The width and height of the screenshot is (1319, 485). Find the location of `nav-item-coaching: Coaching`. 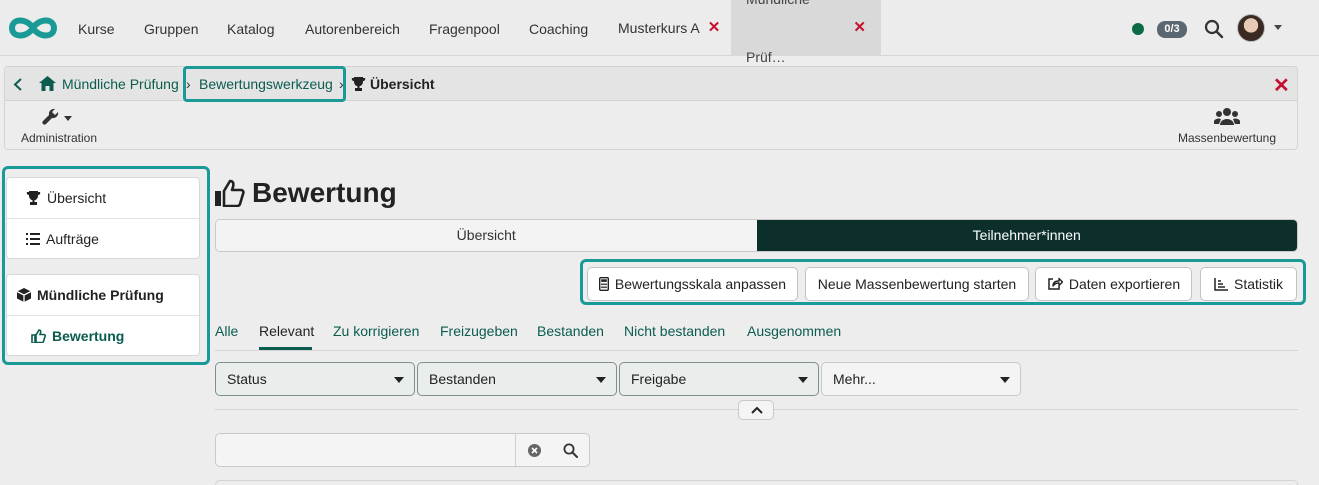

nav-item-coaching: Coaching is located at coordinates (558, 28).